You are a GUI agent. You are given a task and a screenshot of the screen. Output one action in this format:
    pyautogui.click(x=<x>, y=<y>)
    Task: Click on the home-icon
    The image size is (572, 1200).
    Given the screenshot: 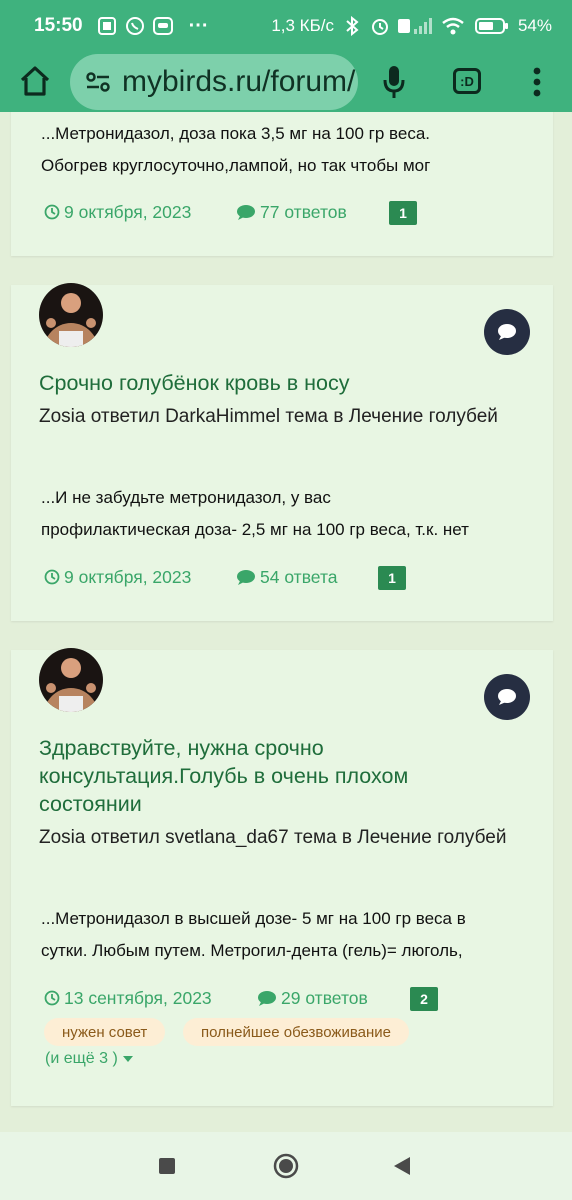 What is the action you would take?
    pyautogui.click(x=35, y=81)
    